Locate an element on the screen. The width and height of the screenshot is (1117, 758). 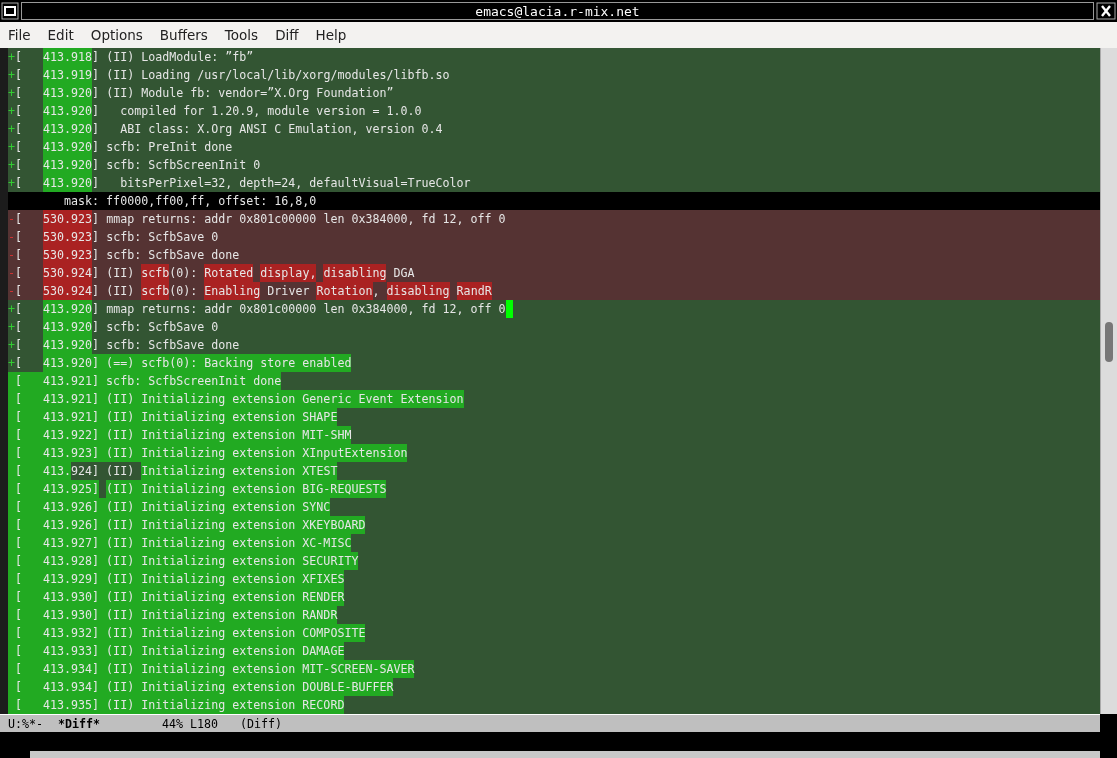
code-text: [ 413.925] is located at coordinates (54, 489).